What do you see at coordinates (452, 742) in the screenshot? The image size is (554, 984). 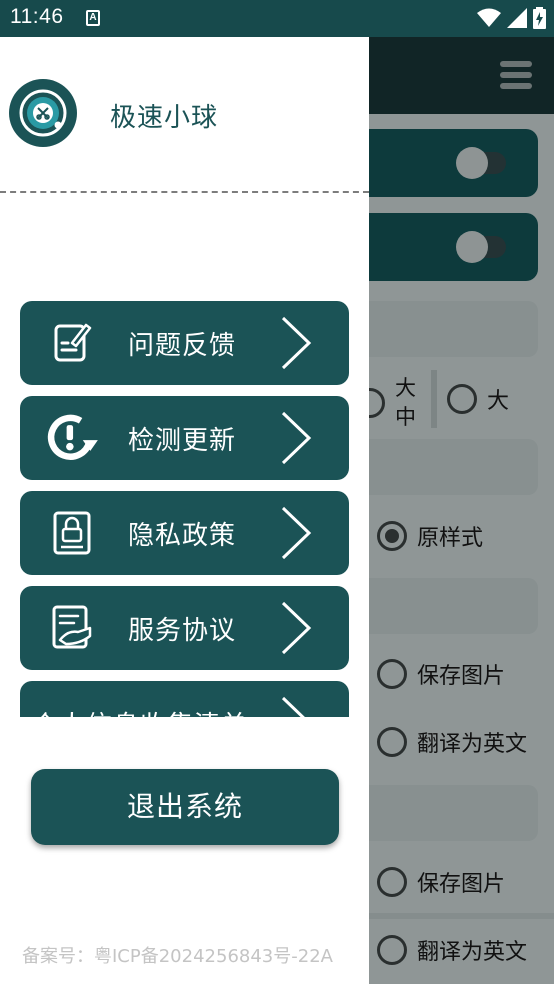 I see `option-translate-english: 翻译为英文` at bounding box center [452, 742].